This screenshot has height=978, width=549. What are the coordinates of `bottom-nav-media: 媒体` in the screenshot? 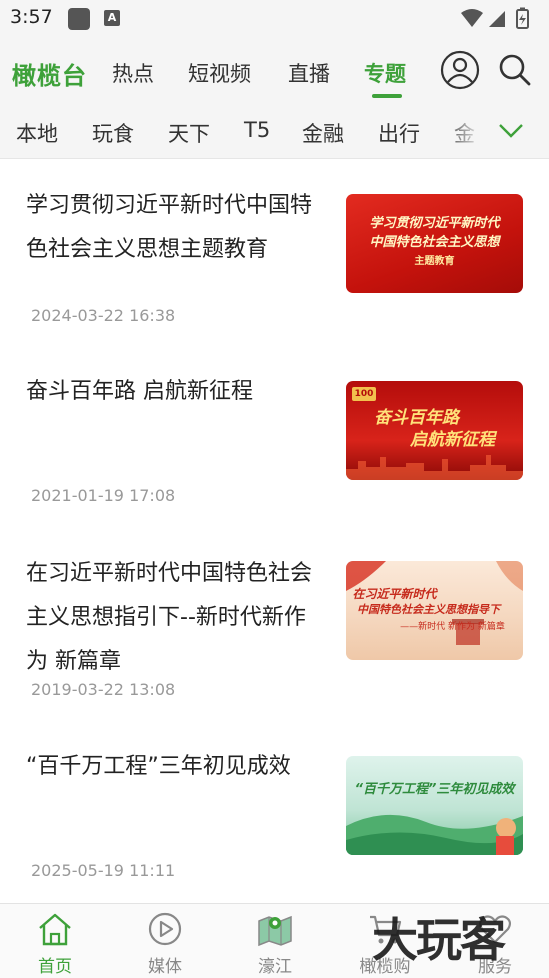 It's located at (165, 941).